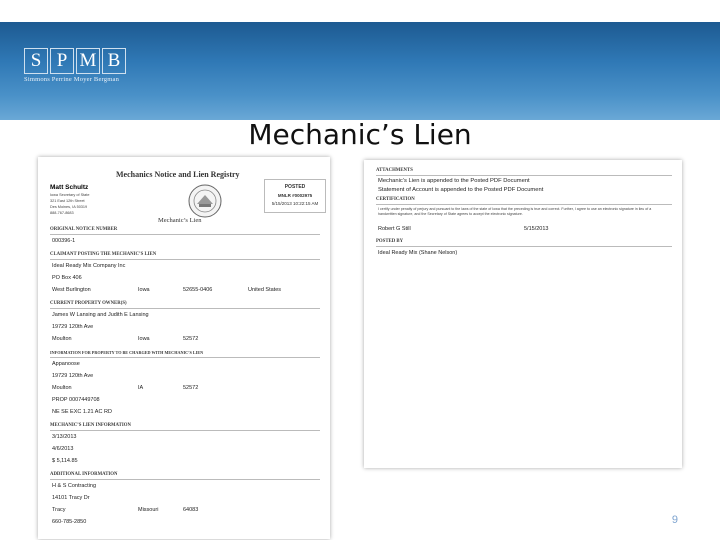 The image size is (720, 540). I want to click on field-value: $ 5,114.85, so click(65, 461).